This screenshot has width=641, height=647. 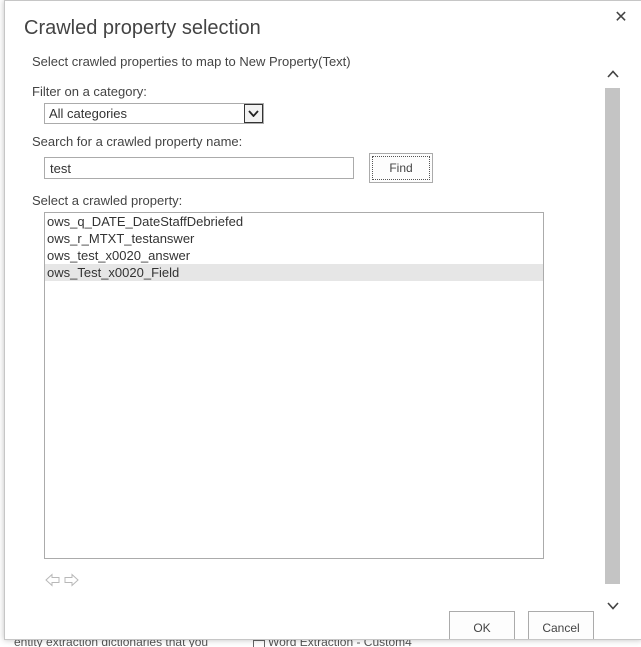 I want to click on ok-button: OK, so click(x=482, y=625).